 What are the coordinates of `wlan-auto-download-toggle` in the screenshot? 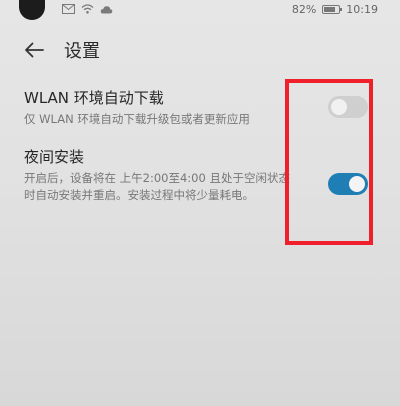 It's located at (348, 107).